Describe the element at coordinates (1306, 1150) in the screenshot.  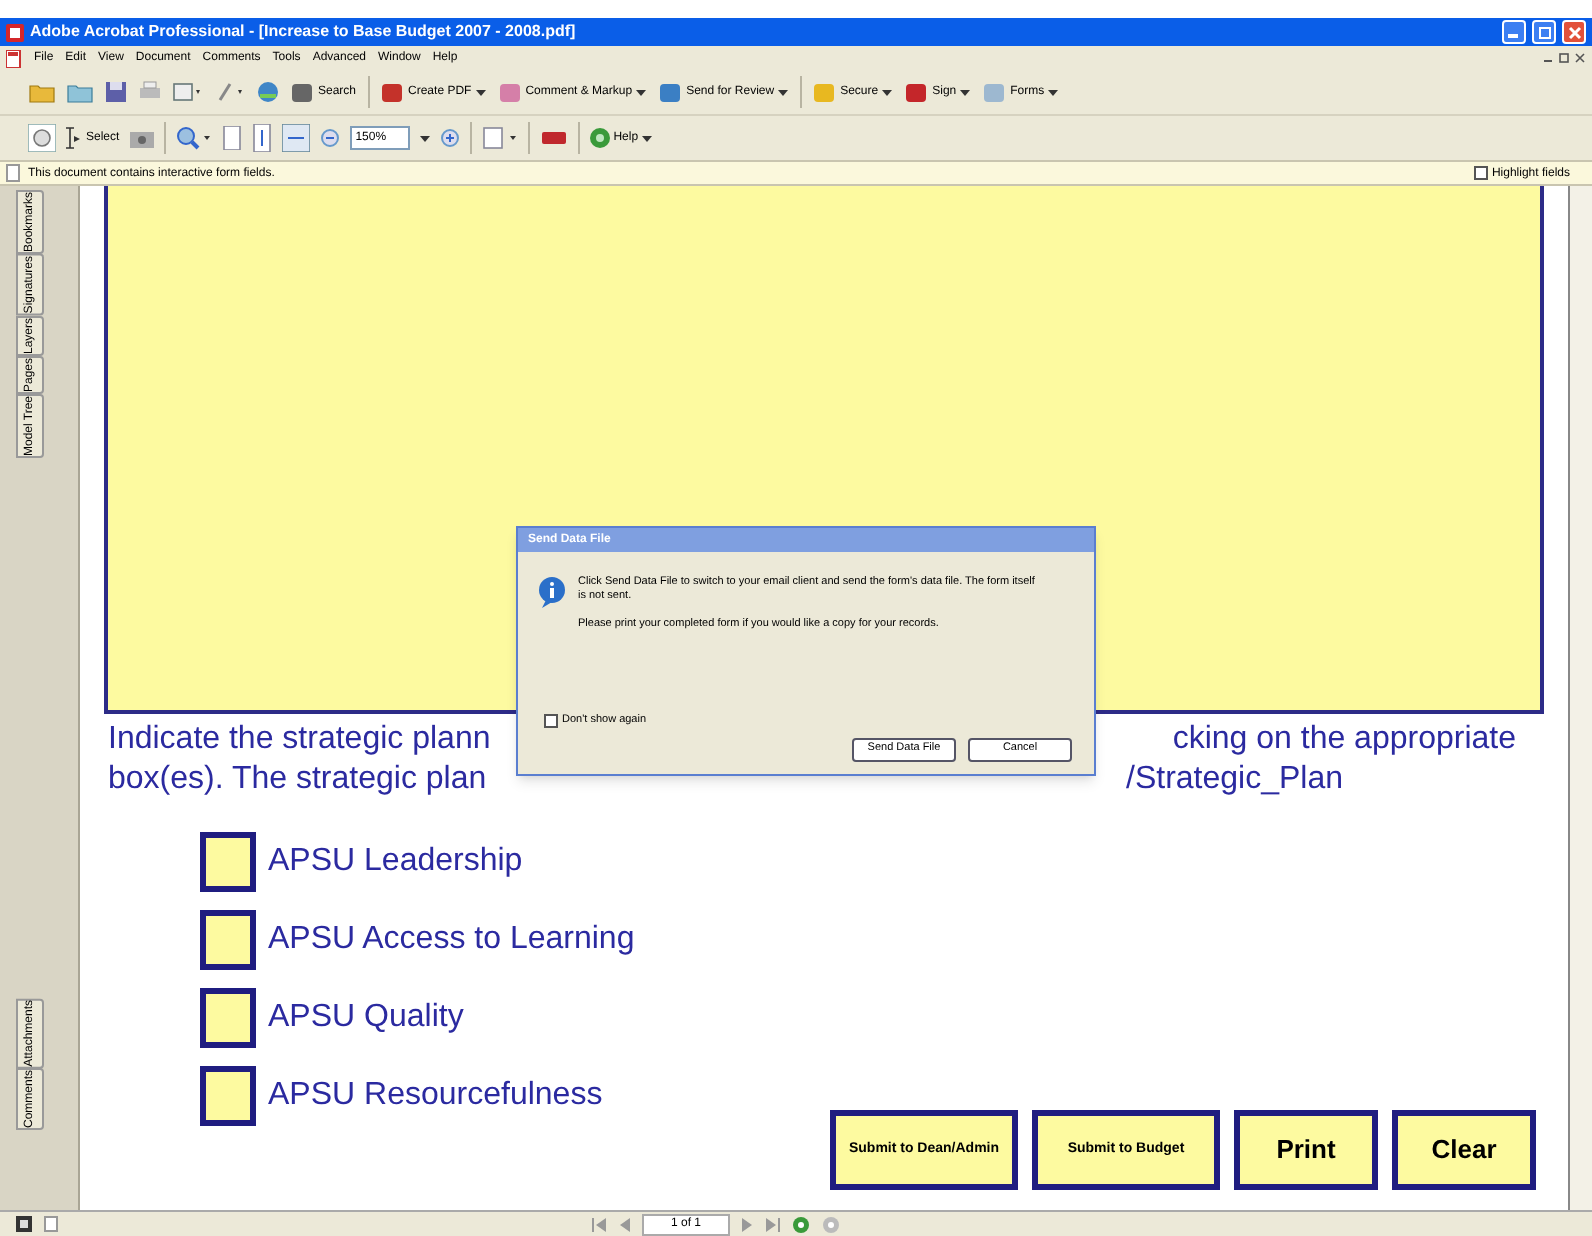
I see `form-button: Print` at that location.